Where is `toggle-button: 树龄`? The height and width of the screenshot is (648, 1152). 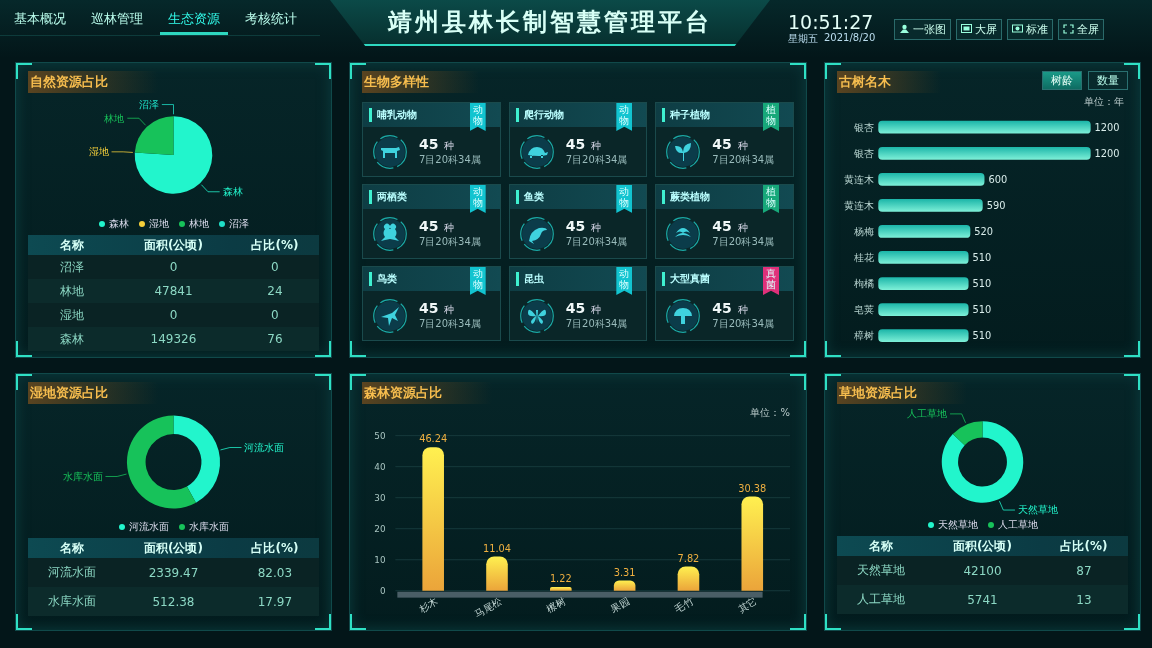 toggle-button: 树龄 is located at coordinates (1062, 80).